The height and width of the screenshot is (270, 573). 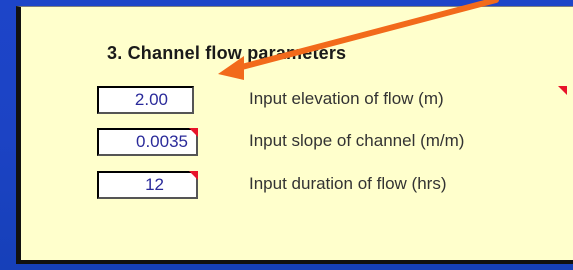 I want to click on slope-label: Input slope of channel (m/m), so click(x=357, y=140).